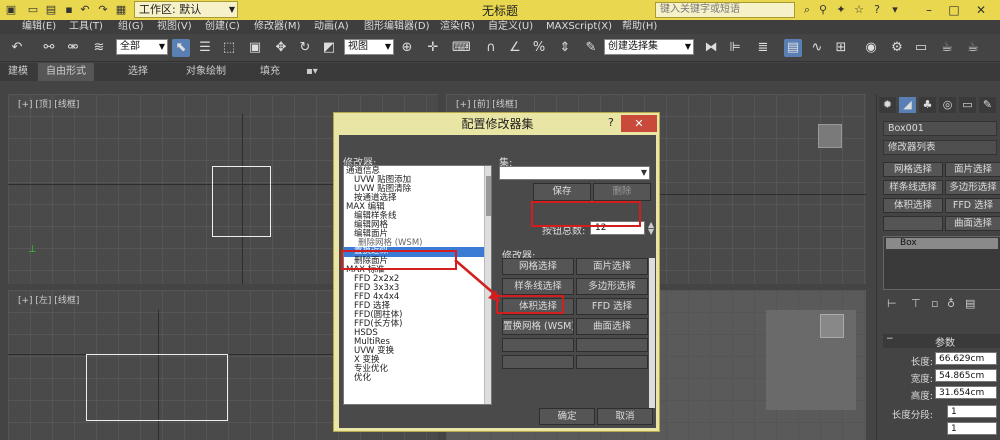 The height and width of the screenshot is (440, 1000). What do you see at coordinates (407, 48) in the screenshot?
I see `pivot-icon: ⊕` at bounding box center [407, 48].